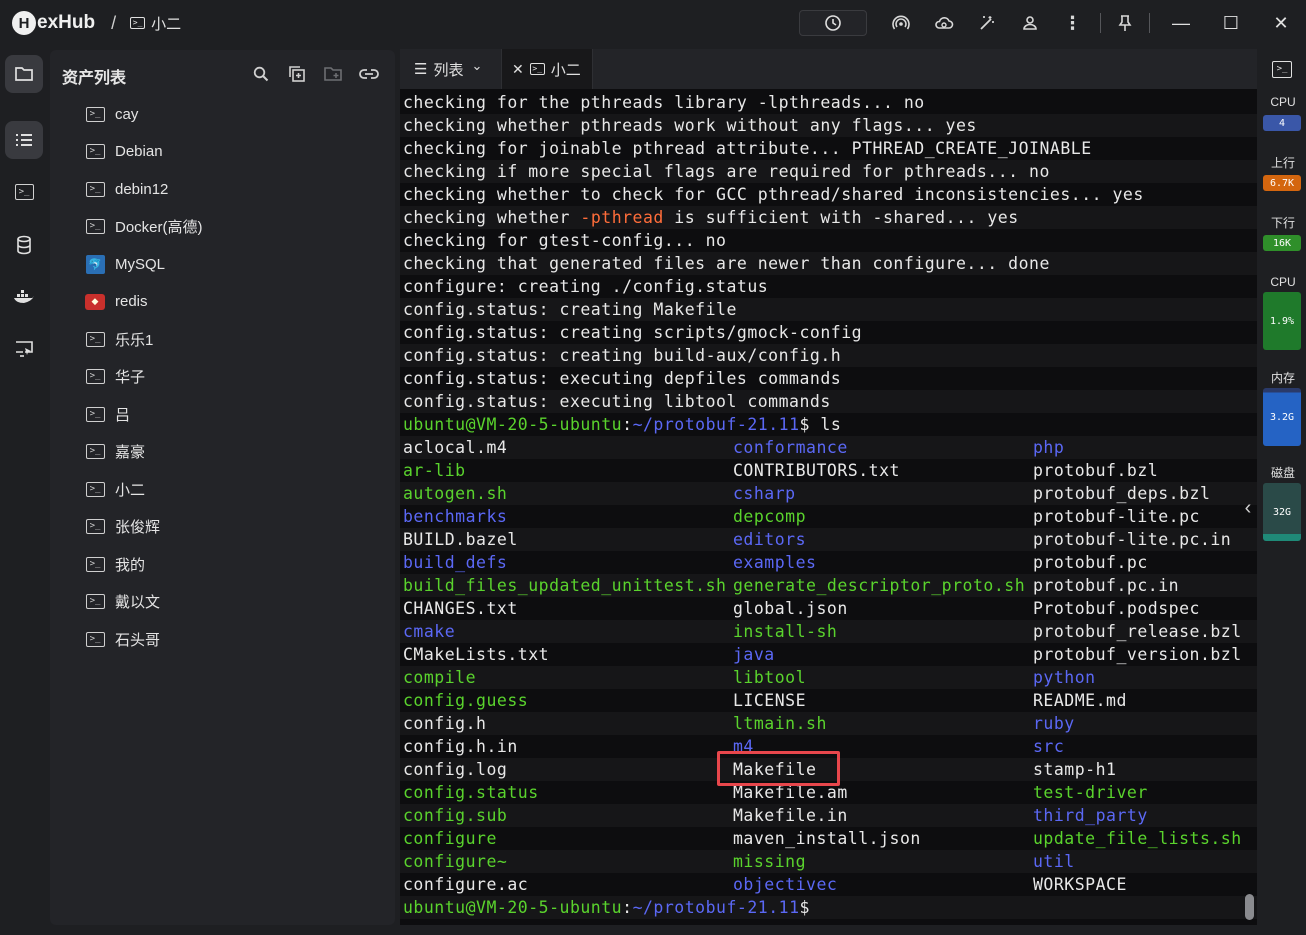  Describe the element at coordinates (943, 23) in the screenshot. I see `cloud-sync-button` at that location.